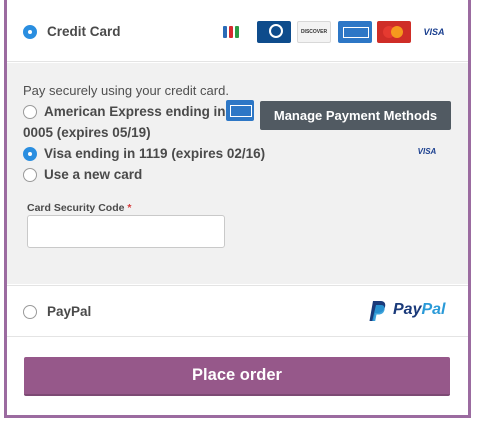 The width and height of the screenshot is (477, 424). What do you see at coordinates (231, 32) in the screenshot?
I see `jcb-icon` at bounding box center [231, 32].